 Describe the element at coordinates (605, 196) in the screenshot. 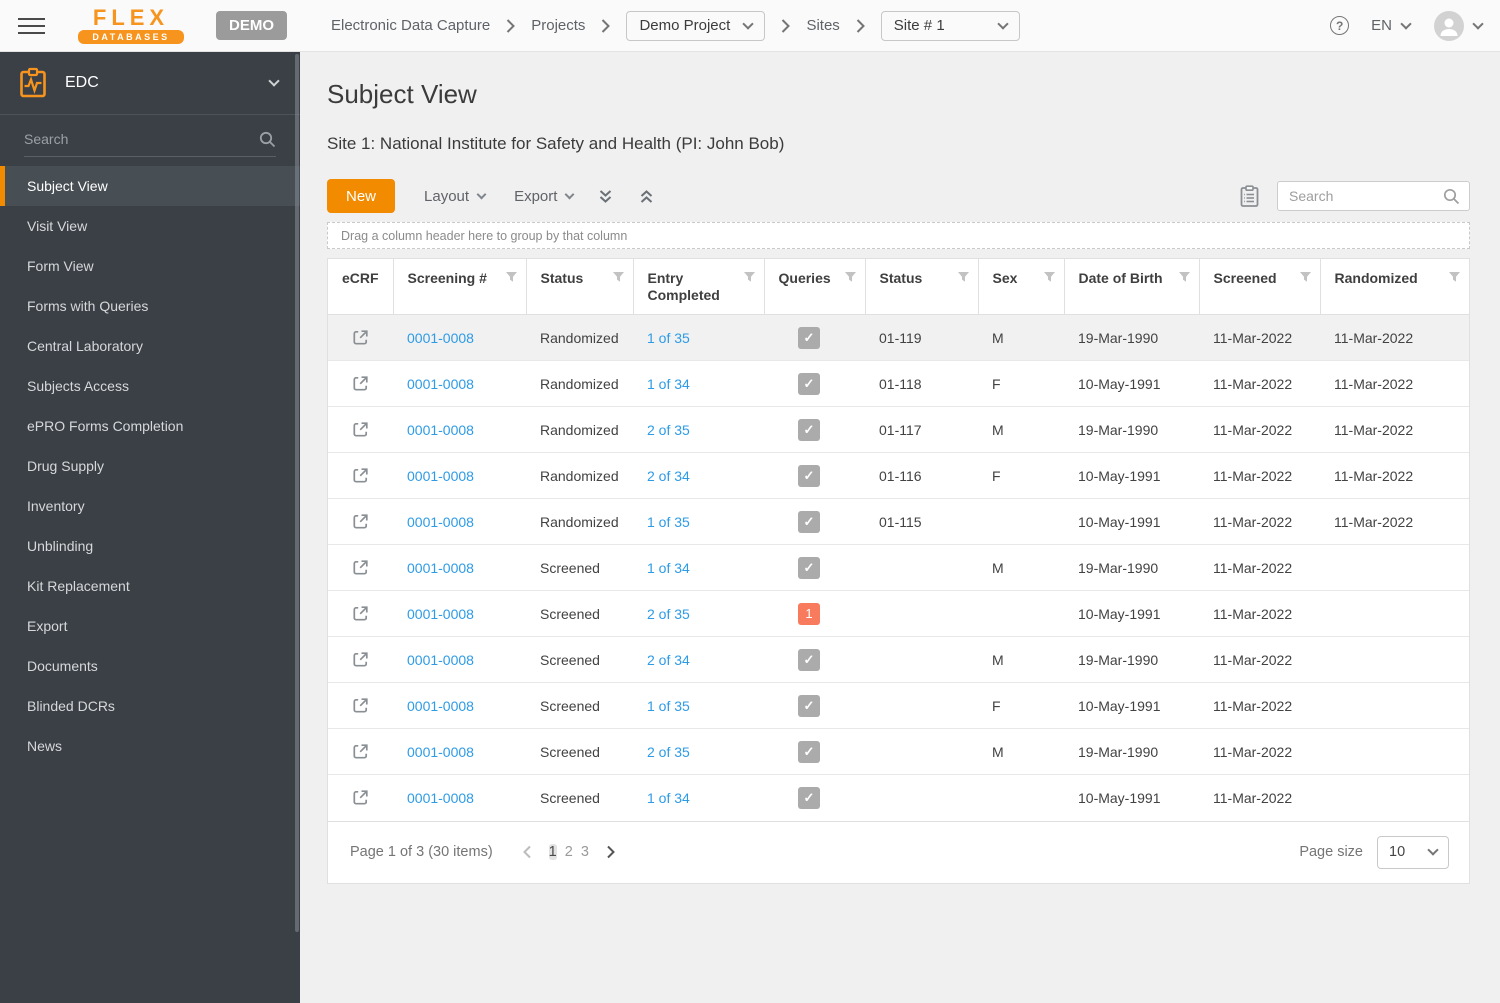

I see `expand-all-icon` at that location.